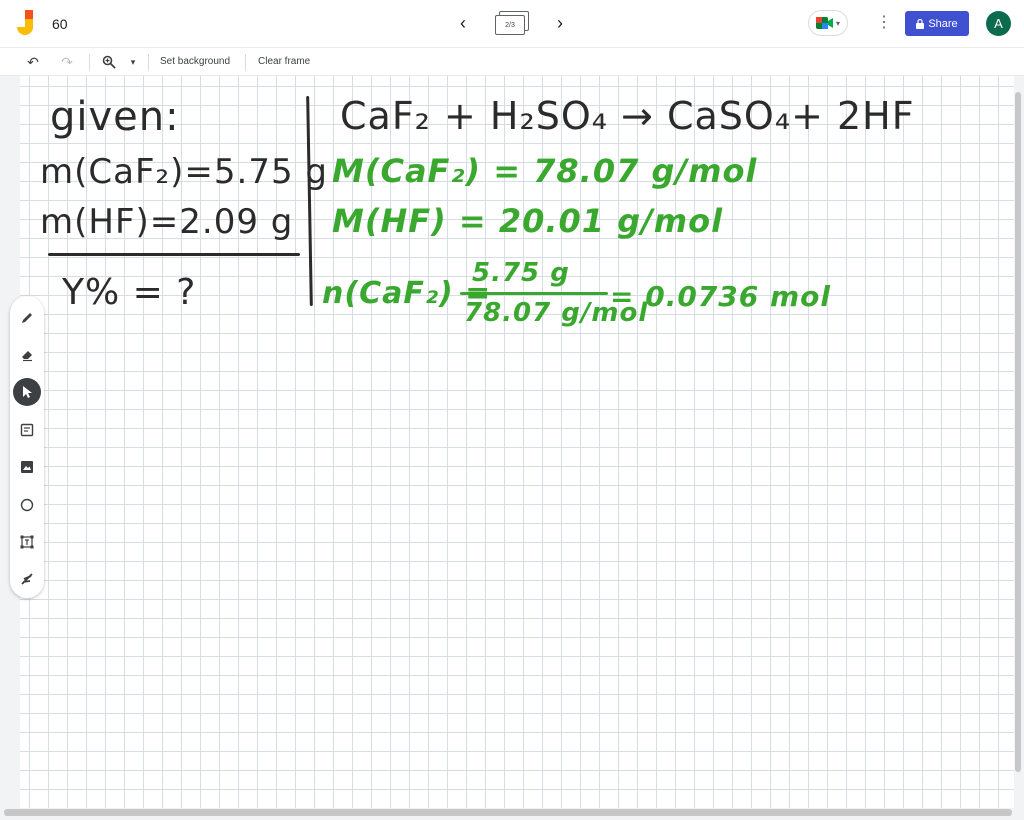 This screenshot has width=1024, height=820. What do you see at coordinates (284, 61) in the screenshot?
I see `clear-frame-button: Clear frame` at bounding box center [284, 61].